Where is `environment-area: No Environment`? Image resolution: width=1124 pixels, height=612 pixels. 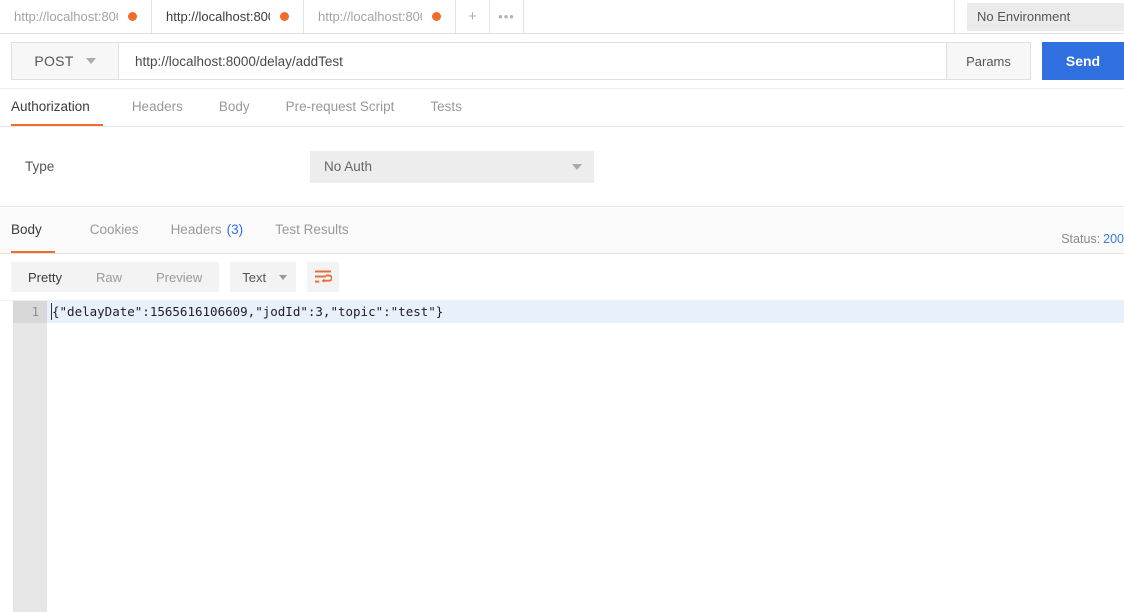
environment-area: No Environment is located at coordinates (1039, 16).